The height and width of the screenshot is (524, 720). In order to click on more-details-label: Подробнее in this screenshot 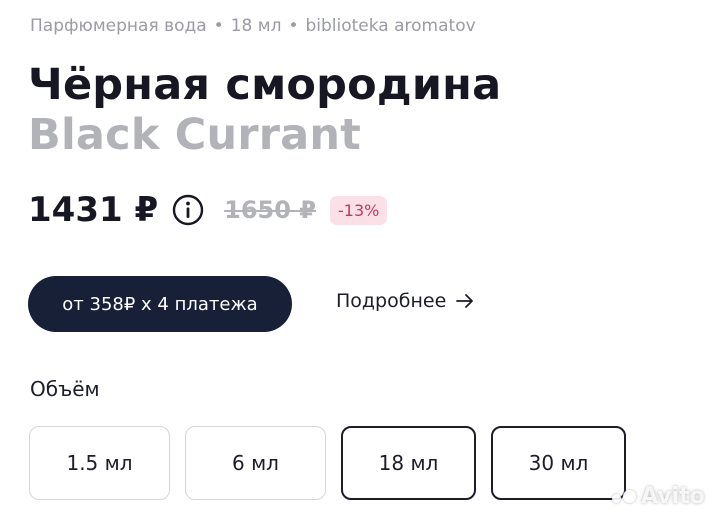, I will do `click(391, 301)`.